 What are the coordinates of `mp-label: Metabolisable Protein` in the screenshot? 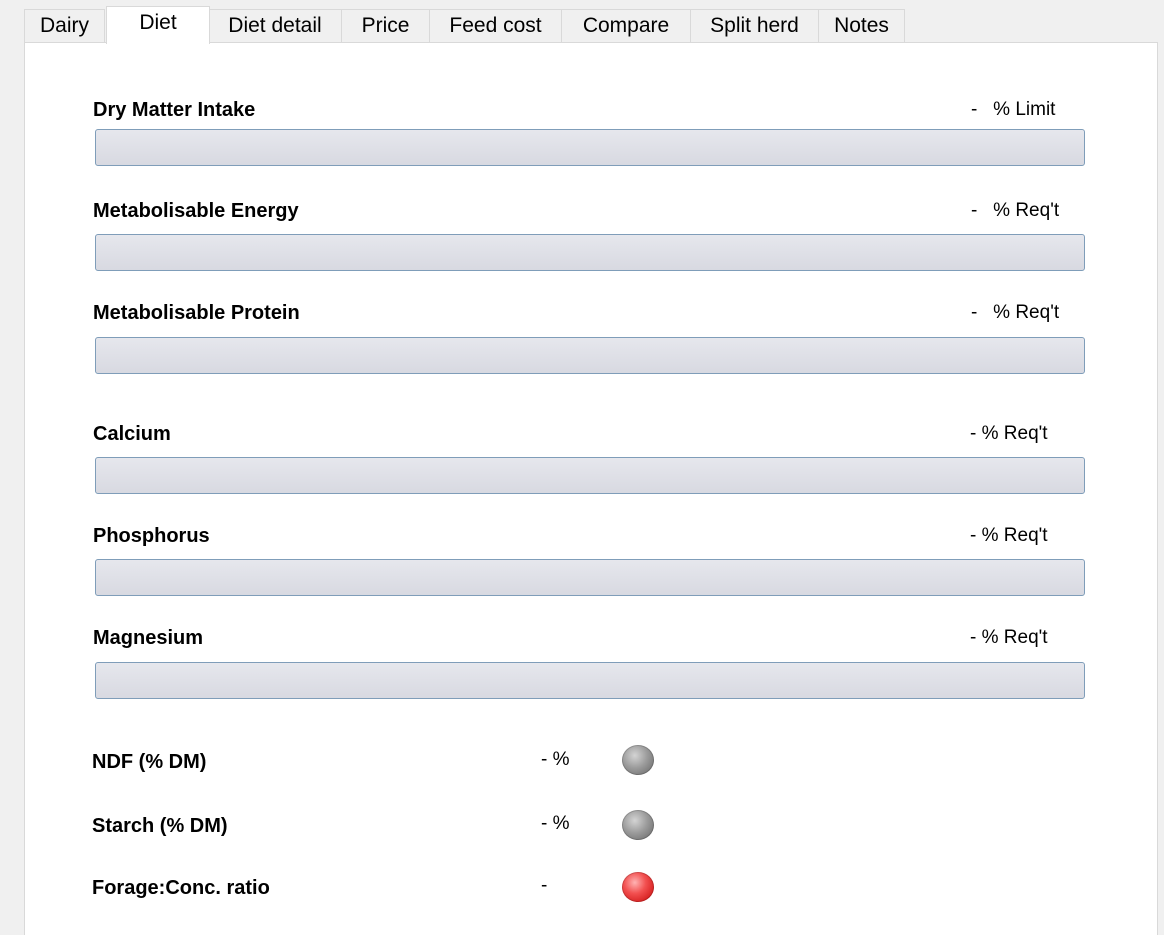 It's located at (196, 313).